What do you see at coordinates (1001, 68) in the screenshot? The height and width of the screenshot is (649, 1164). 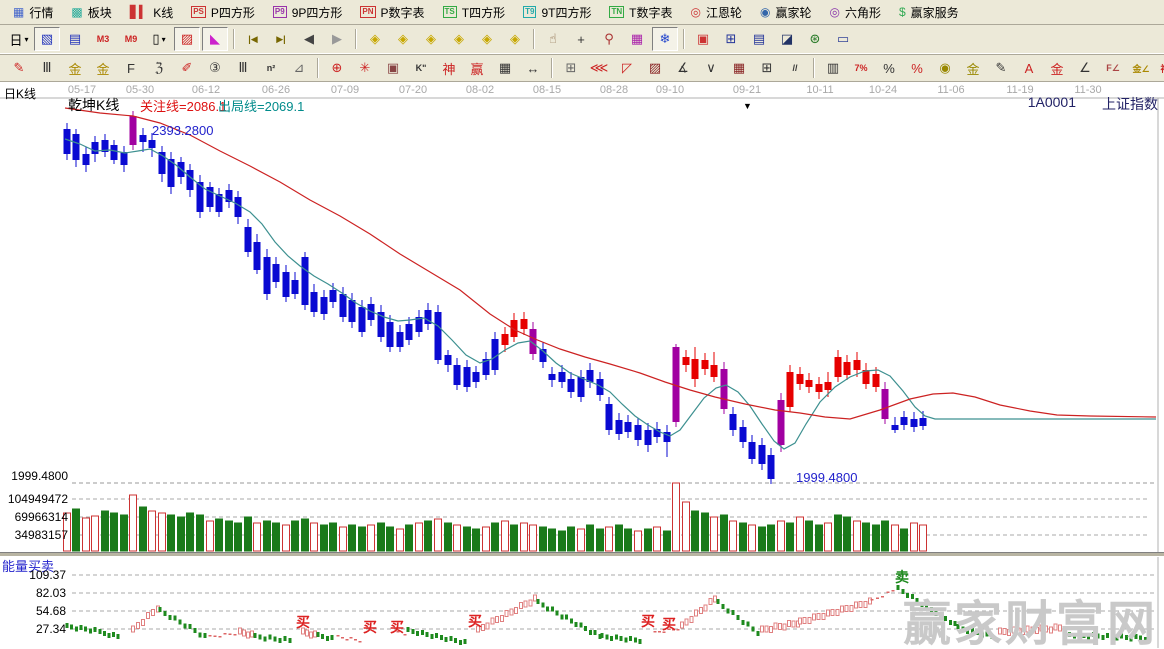 I see `pencil-1a-tool: ✎` at bounding box center [1001, 68].